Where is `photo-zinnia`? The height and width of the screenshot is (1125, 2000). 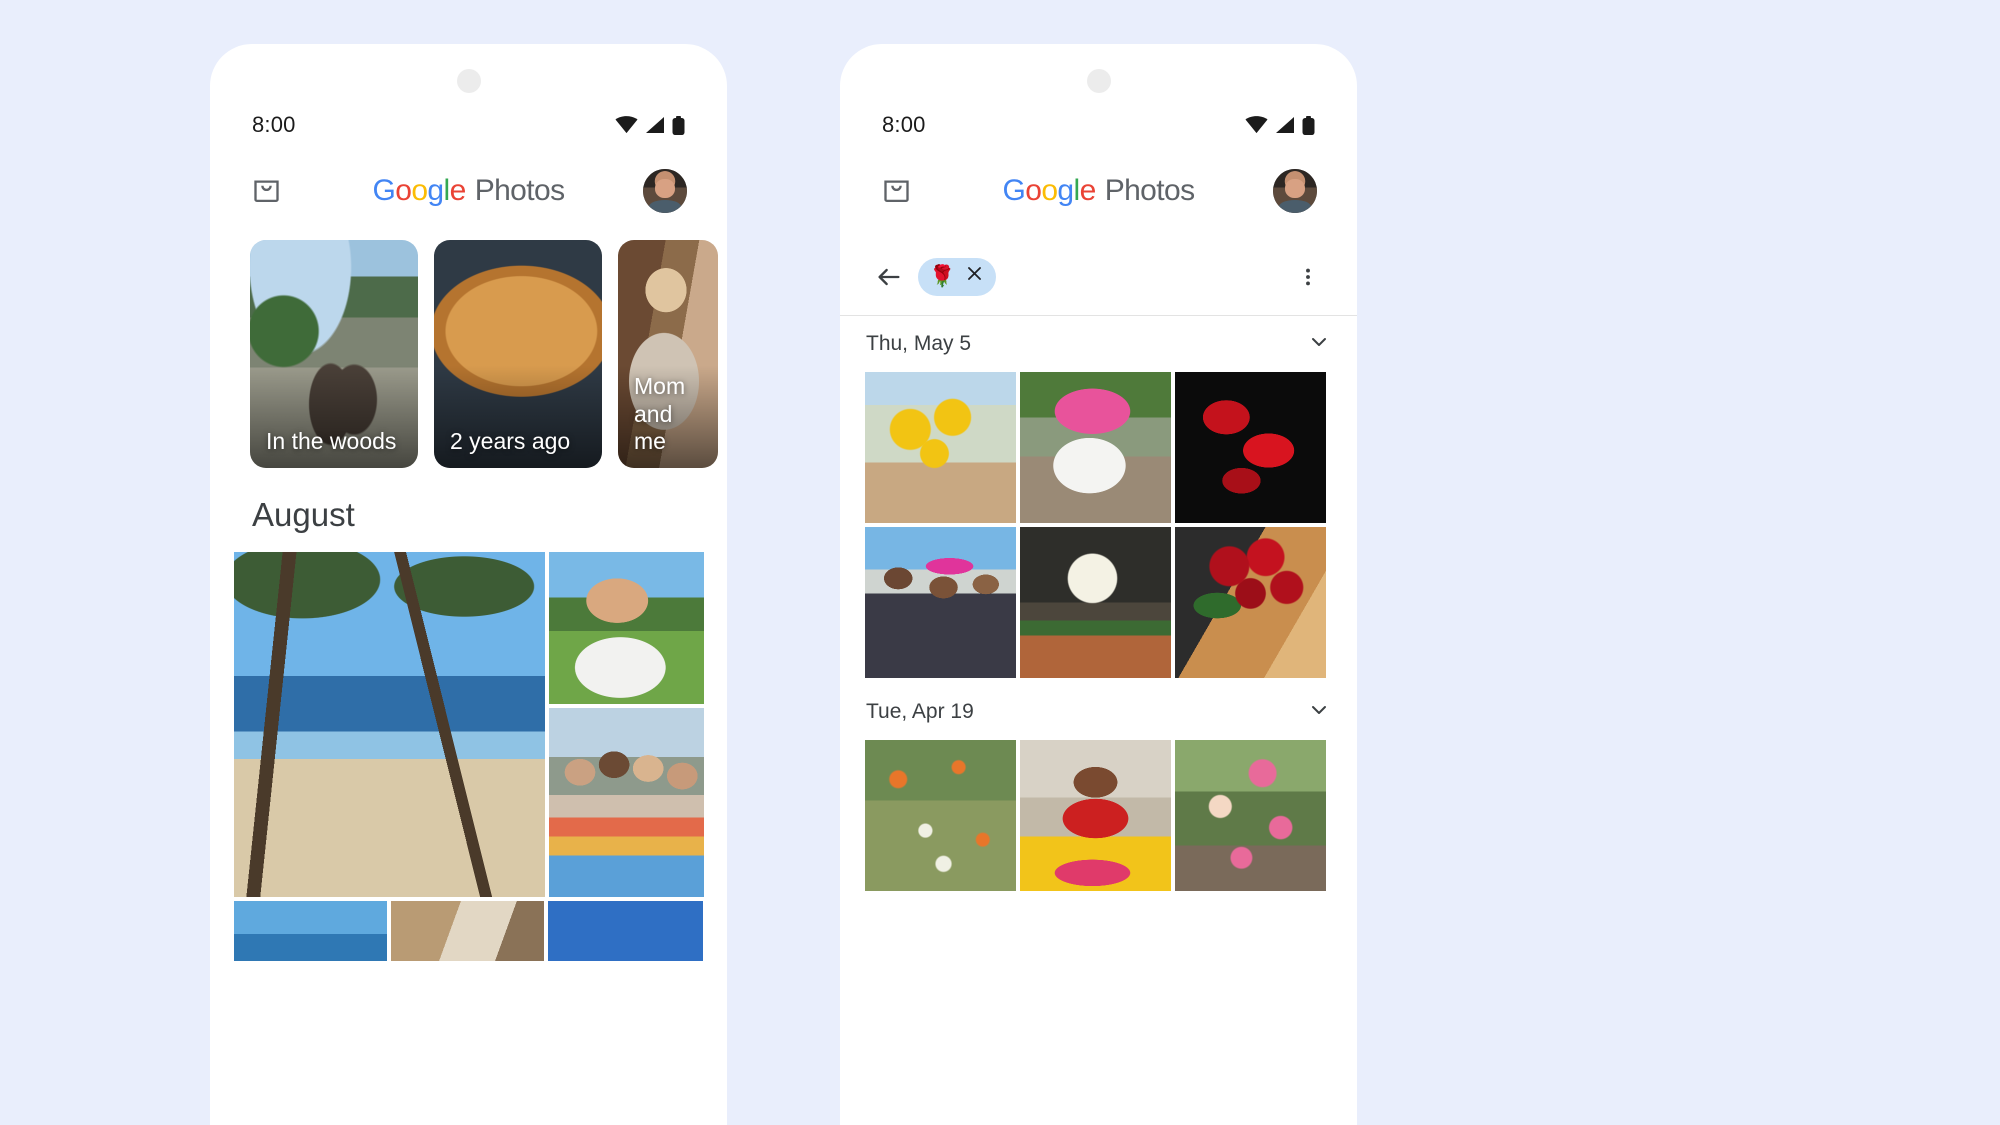
photo-zinnia is located at coordinates (1095, 602).